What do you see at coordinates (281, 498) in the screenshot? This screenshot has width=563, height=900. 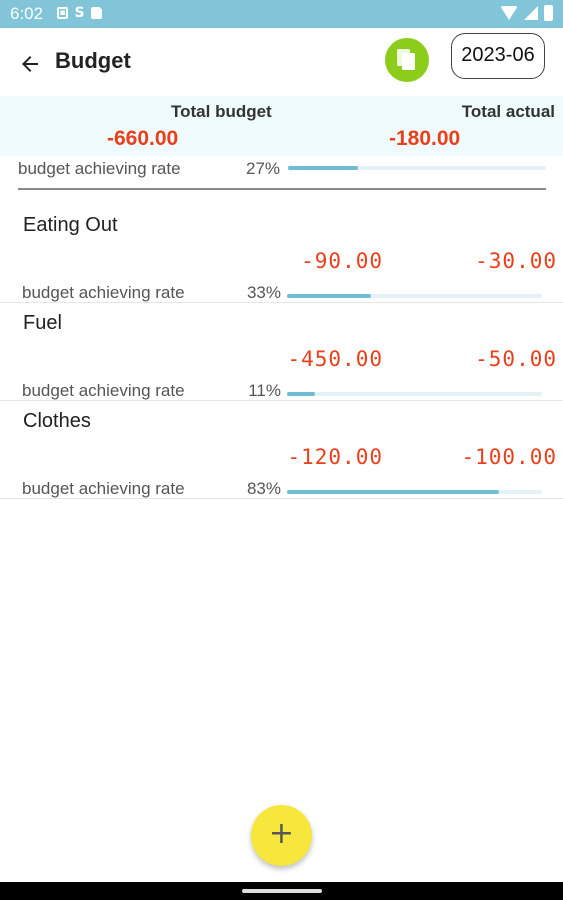 I see `divider` at bounding box center [281, 498].